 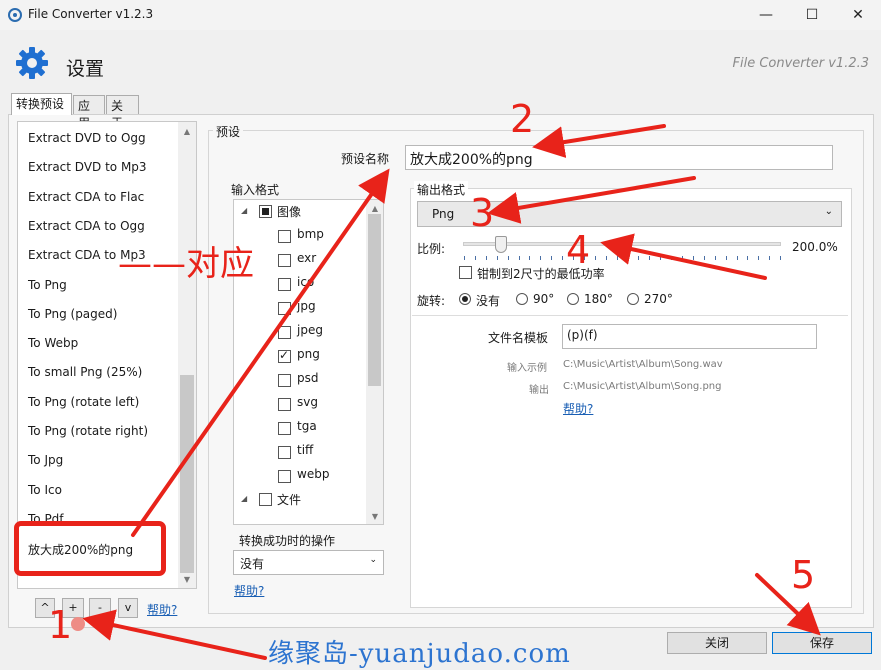 I want to click on annotation-correspond-text: ——对应, so click(x=186, y=264).